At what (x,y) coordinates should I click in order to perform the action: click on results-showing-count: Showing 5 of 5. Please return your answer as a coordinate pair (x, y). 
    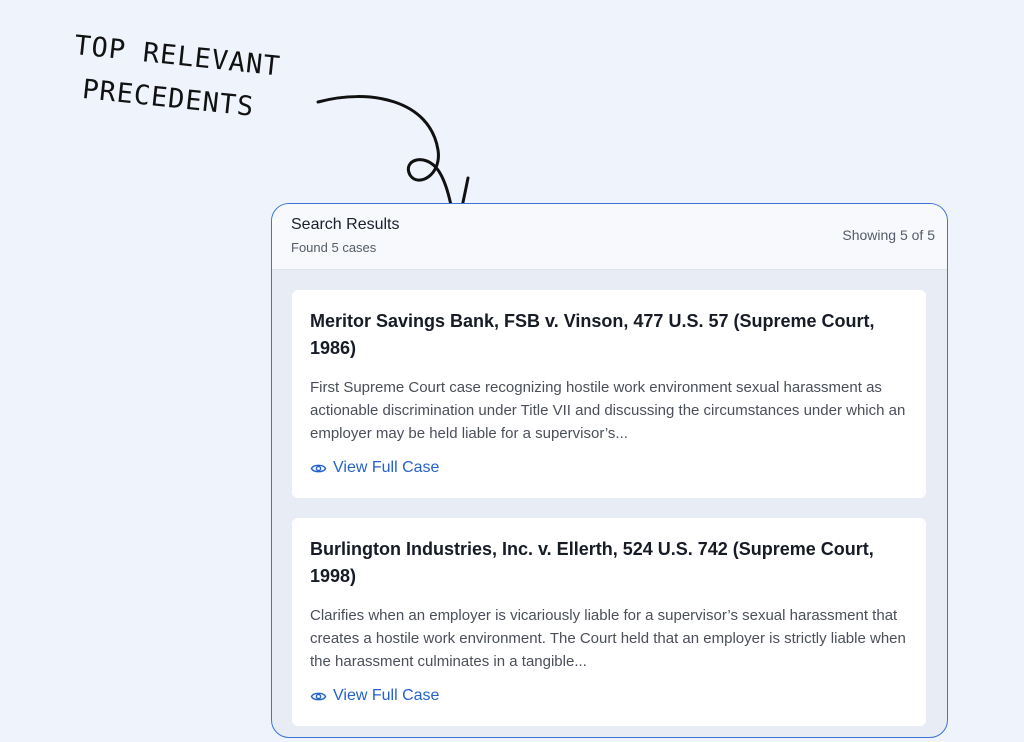
    Looking at the image, I should click on (888, 235).